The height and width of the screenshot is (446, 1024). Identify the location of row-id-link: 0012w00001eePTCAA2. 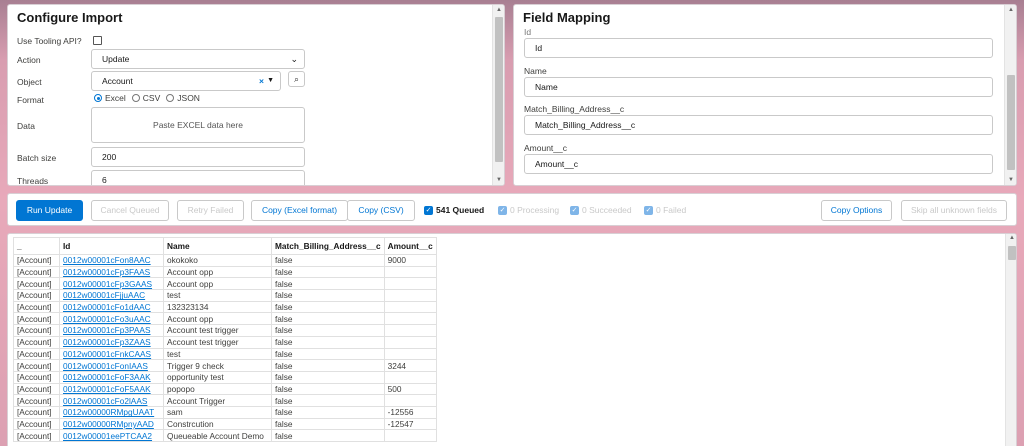
(111, 435).